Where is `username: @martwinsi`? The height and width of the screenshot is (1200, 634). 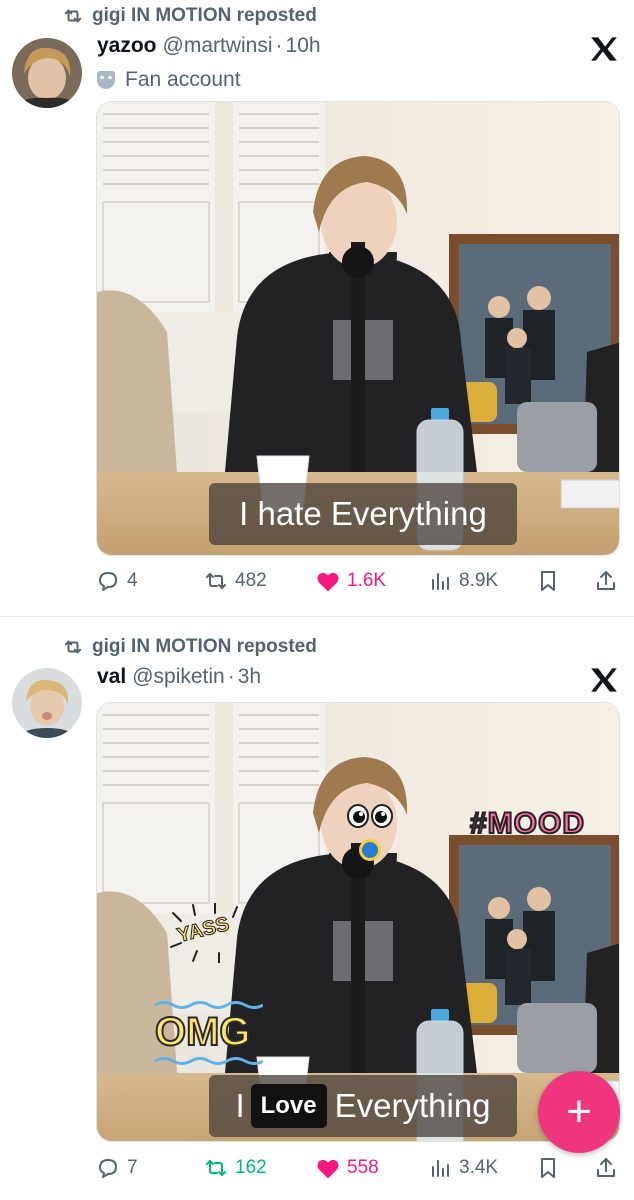
username: @martwinsi is located at coordinates (218, 46).